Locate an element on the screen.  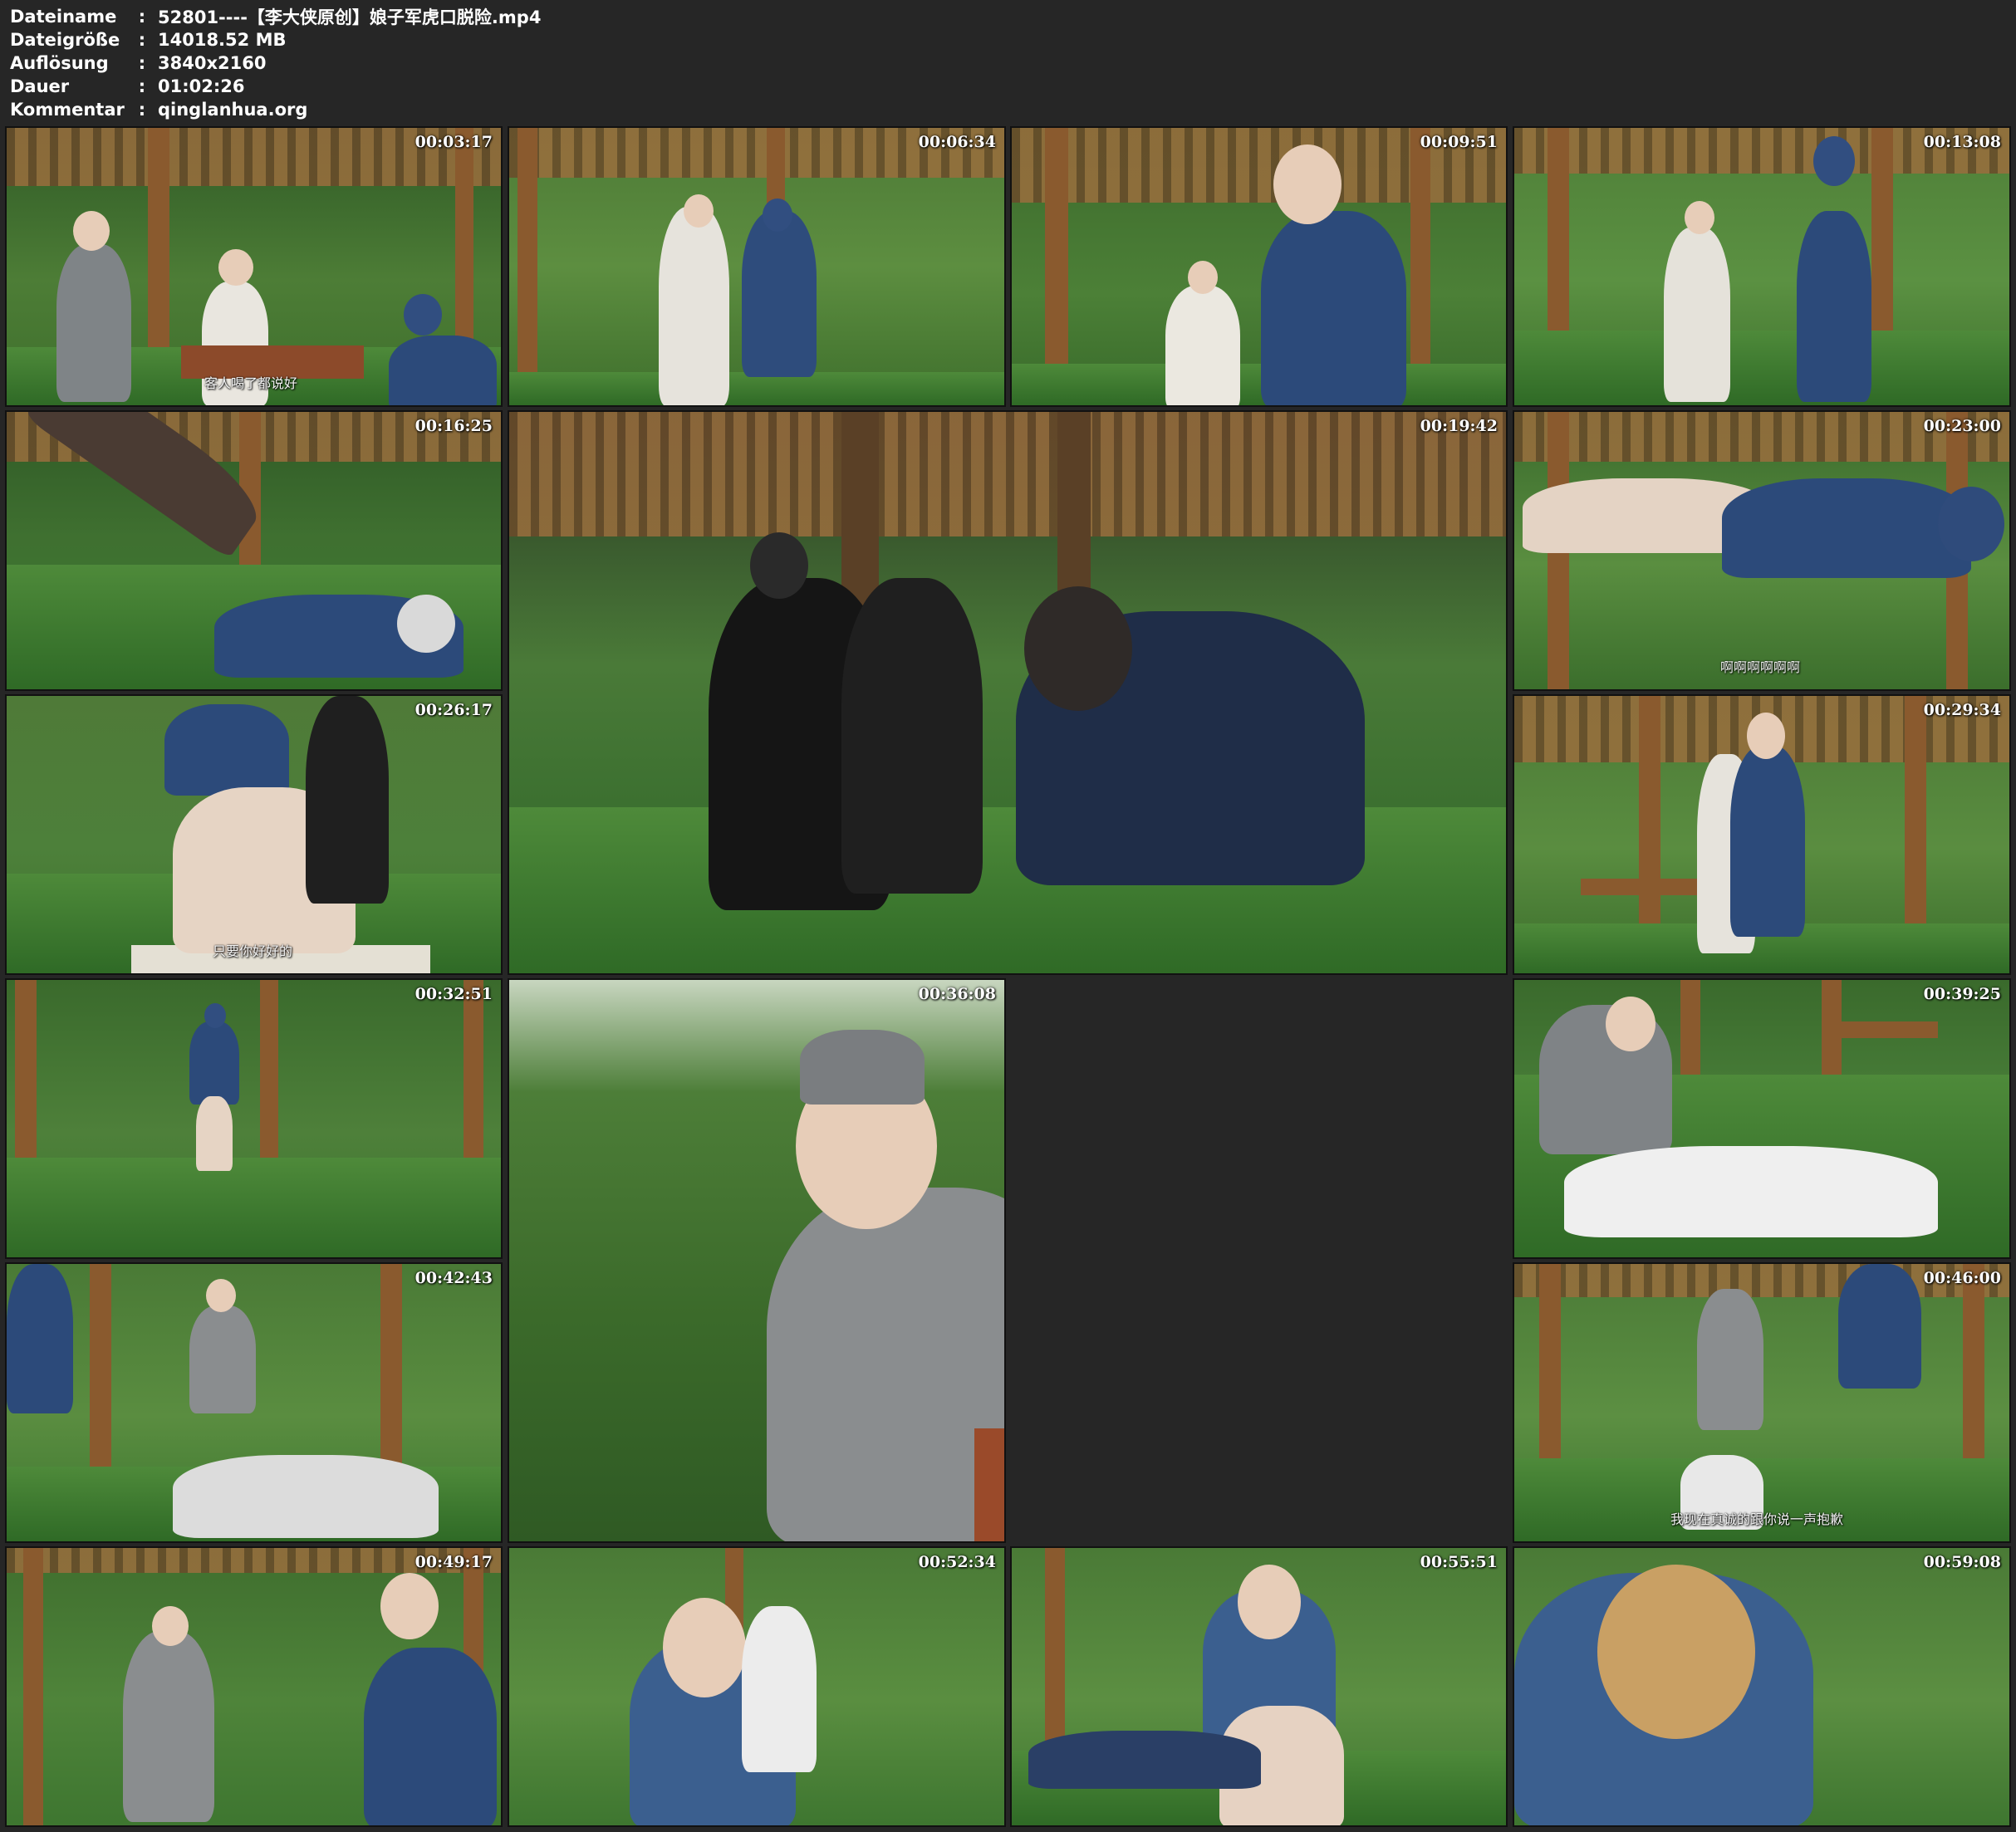
thumbnail-timestamp: 00:23:00 is located at coordinates (1962, 426).